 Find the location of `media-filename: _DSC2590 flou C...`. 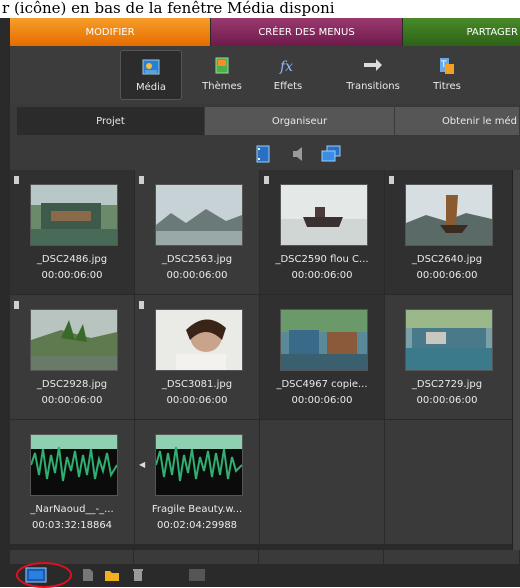

media-filename: _DSC2590 flou C... is located at coordinates (322, 259).